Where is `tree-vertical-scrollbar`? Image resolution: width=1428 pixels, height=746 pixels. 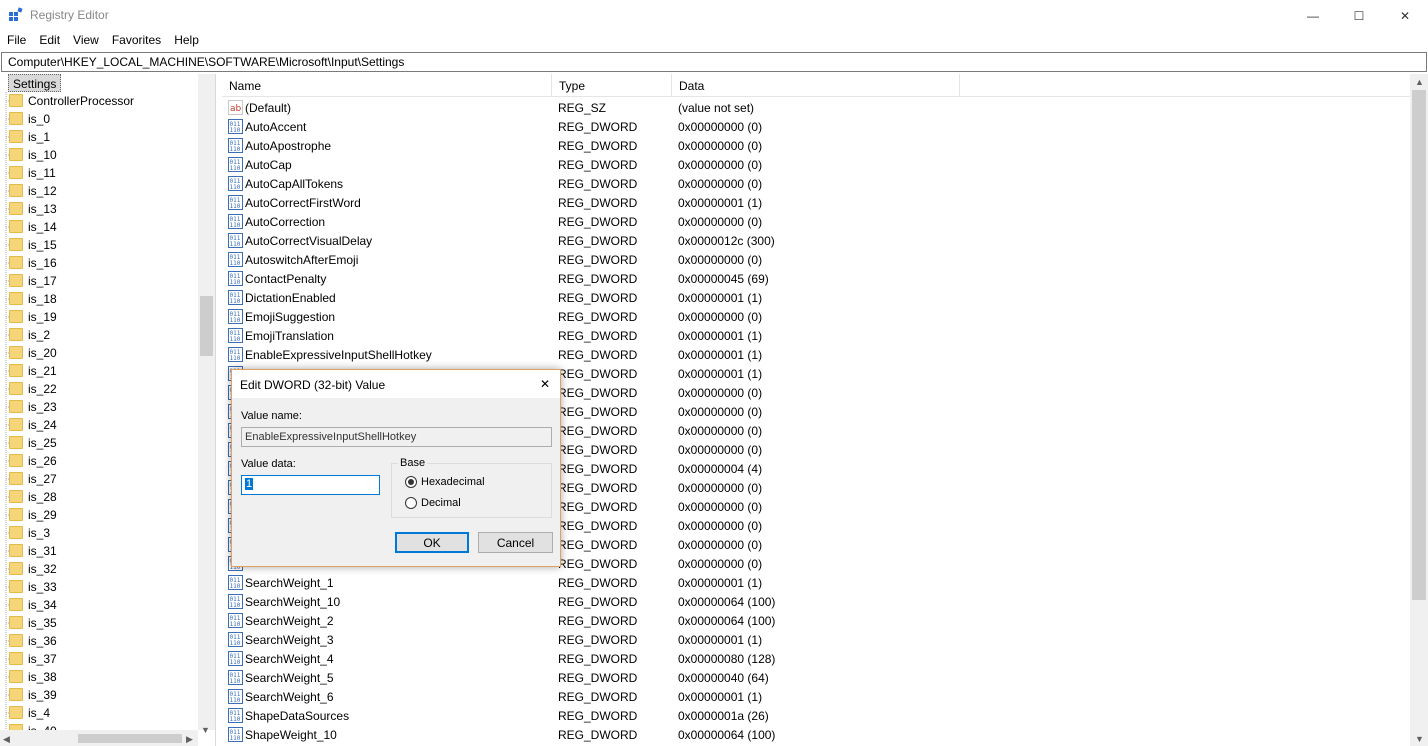 tree-vertical-scrollbar is located at coordinates (206, 402).